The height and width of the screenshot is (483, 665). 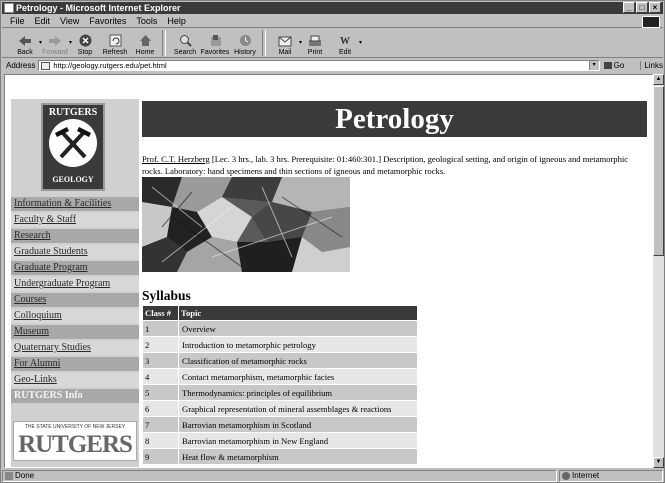 I want to click on nav-undergraduate-program: Undergraduate Program, so click(x=75, y=284).